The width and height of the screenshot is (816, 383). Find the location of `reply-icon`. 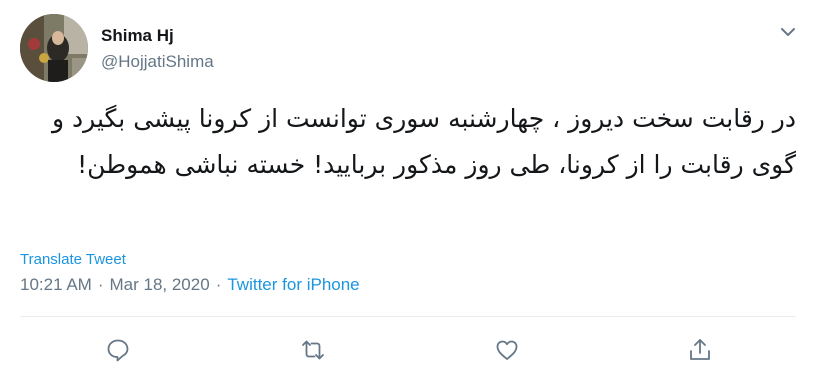

reply-icon is located at coordinates (118, 350).